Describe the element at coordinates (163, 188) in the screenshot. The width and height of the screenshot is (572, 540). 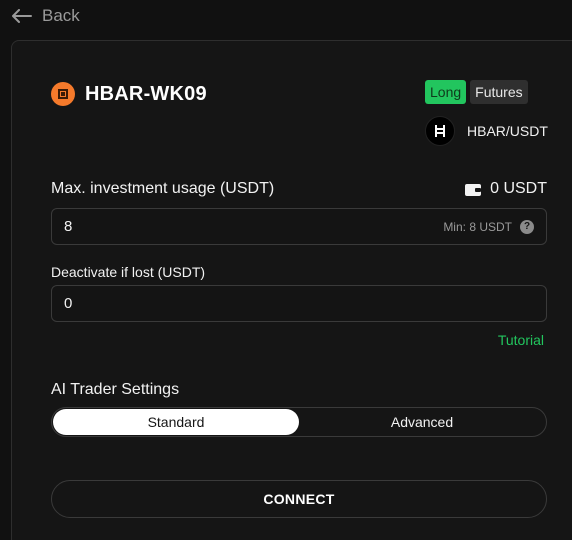
I see `investment-label: Max. investment usage (USDT)` at that location.